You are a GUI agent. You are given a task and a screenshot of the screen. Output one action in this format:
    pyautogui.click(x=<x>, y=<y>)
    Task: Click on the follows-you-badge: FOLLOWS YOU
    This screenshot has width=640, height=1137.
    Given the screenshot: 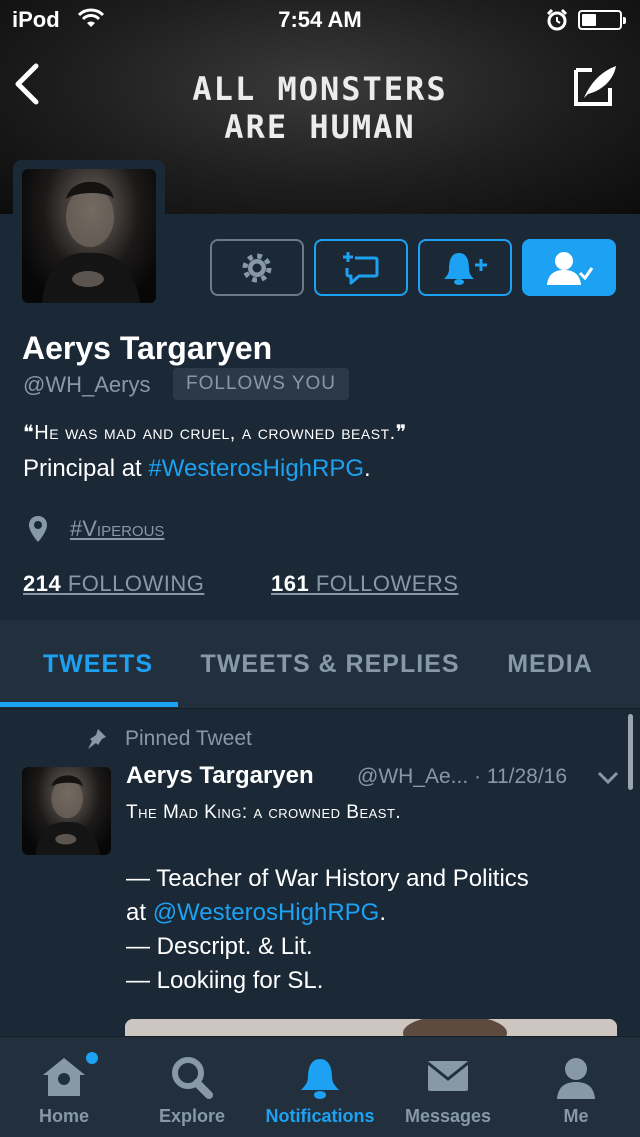 What is the action you would take?
    pyautogui.click(x=261, y=384)
    